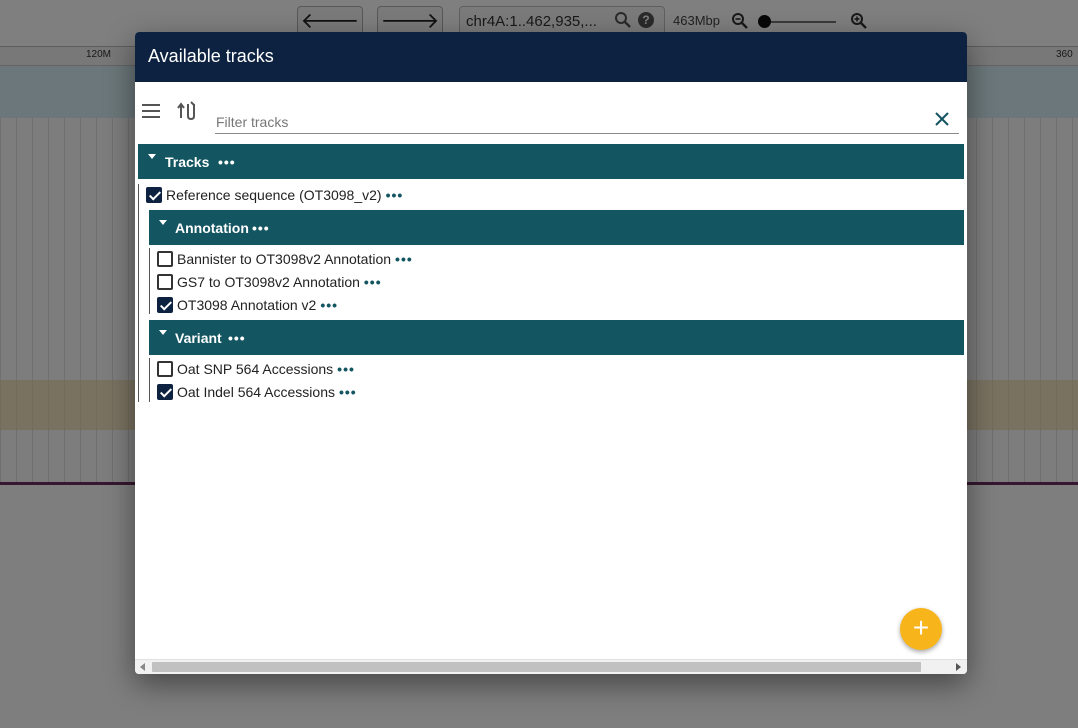 This screenshot has height=728, width=1078. I want to click on track-item-reference-sequence: Reference sequence (OT3098_v2) •••, so click(274, 195).